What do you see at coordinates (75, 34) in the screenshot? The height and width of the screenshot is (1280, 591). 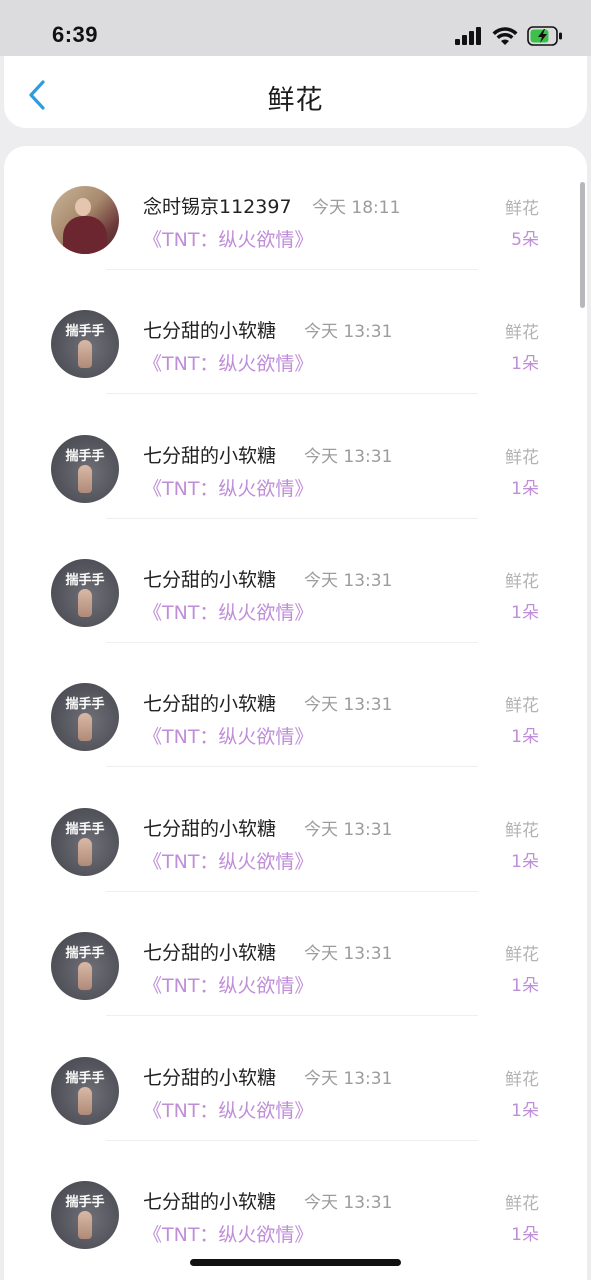 I see `status-time: 6:39` at bounding box center [75, 34].